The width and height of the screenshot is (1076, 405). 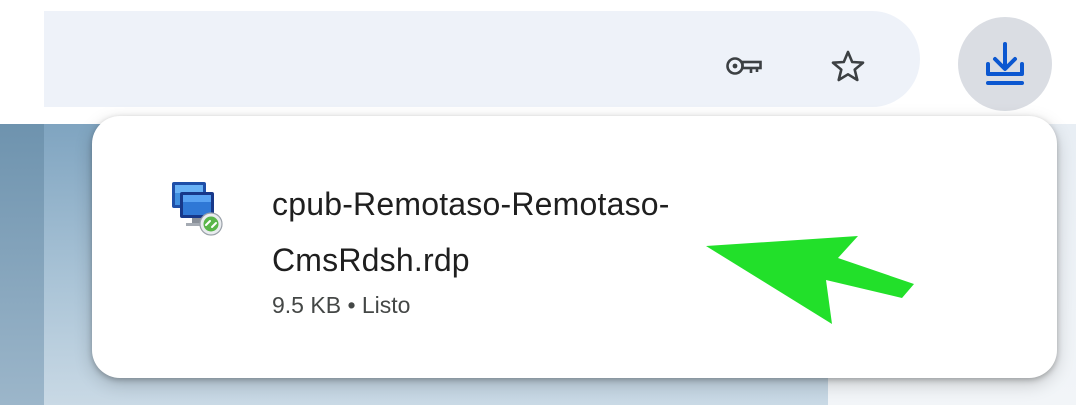 I want to click on download-status: 9.5 KB • Listo, so click(x=341, y=305).